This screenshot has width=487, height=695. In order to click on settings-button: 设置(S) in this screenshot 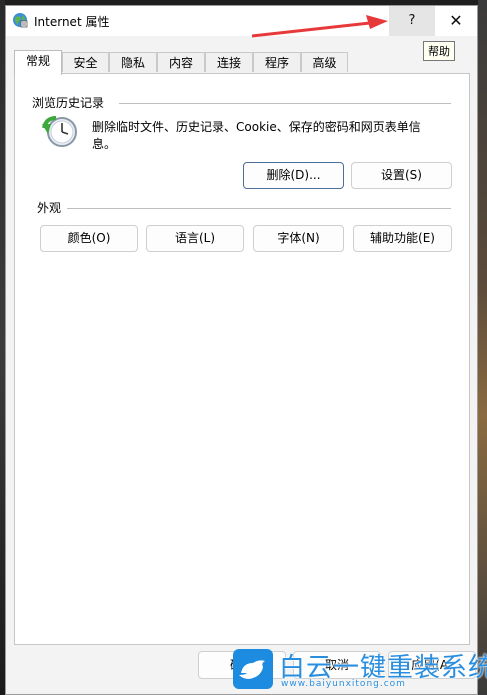, I will do `click(401, 175)`.